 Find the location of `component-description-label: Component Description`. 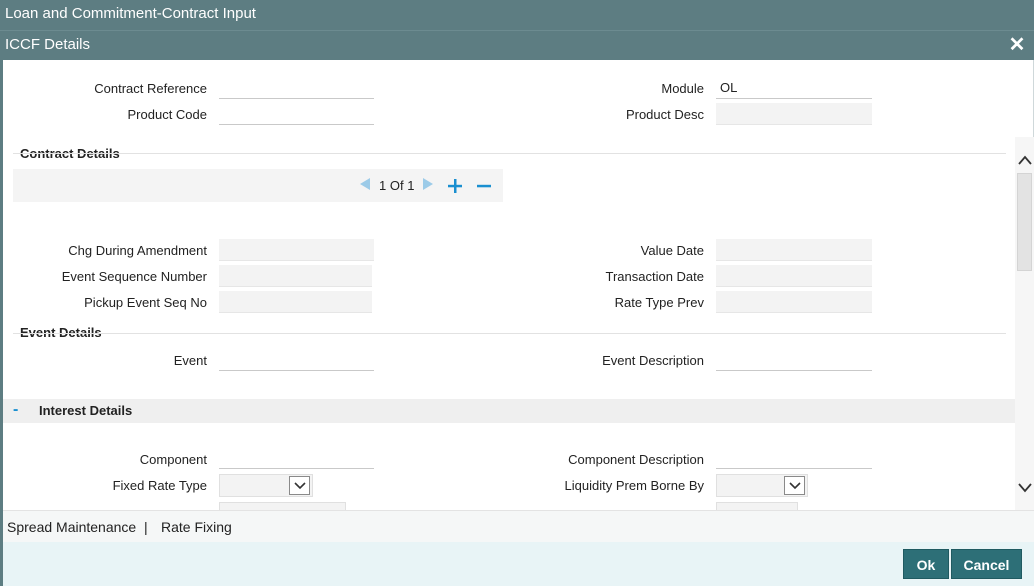

component-description-label: Component Description is located at coordinates (636, 459).